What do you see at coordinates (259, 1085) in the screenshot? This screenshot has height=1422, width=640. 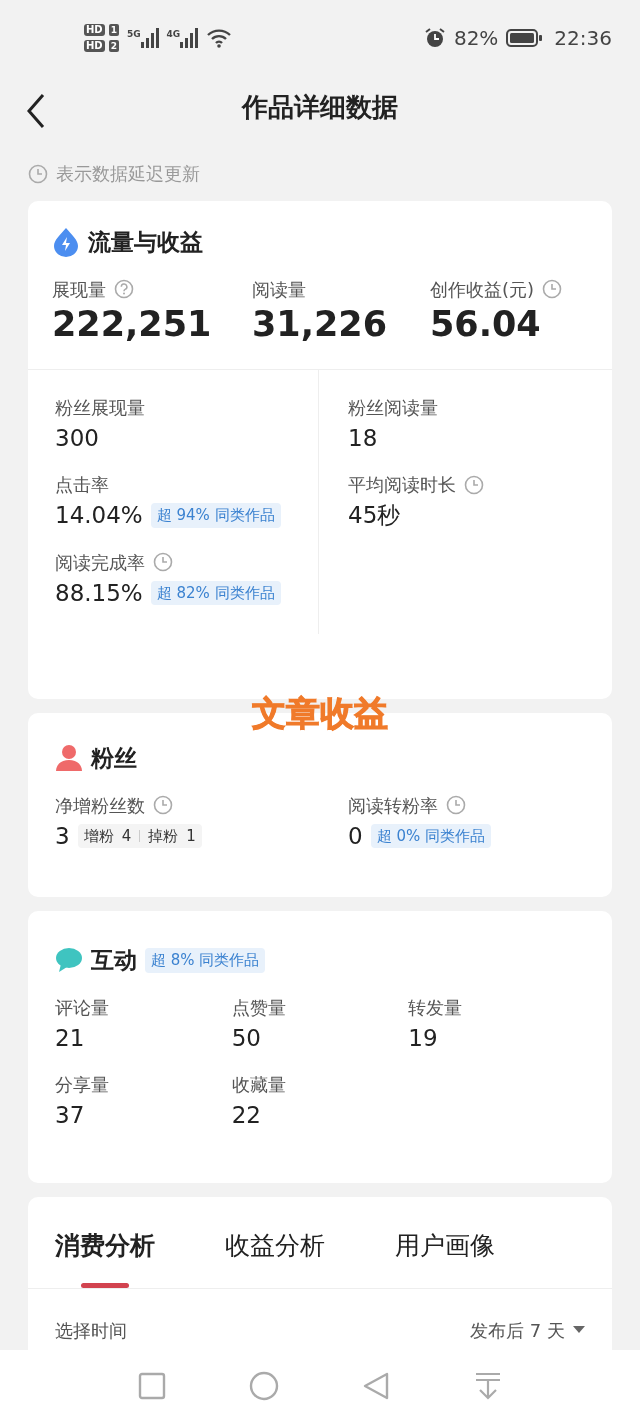 I see `metric-label: 收藏量` at bounding box center [259, 1085].